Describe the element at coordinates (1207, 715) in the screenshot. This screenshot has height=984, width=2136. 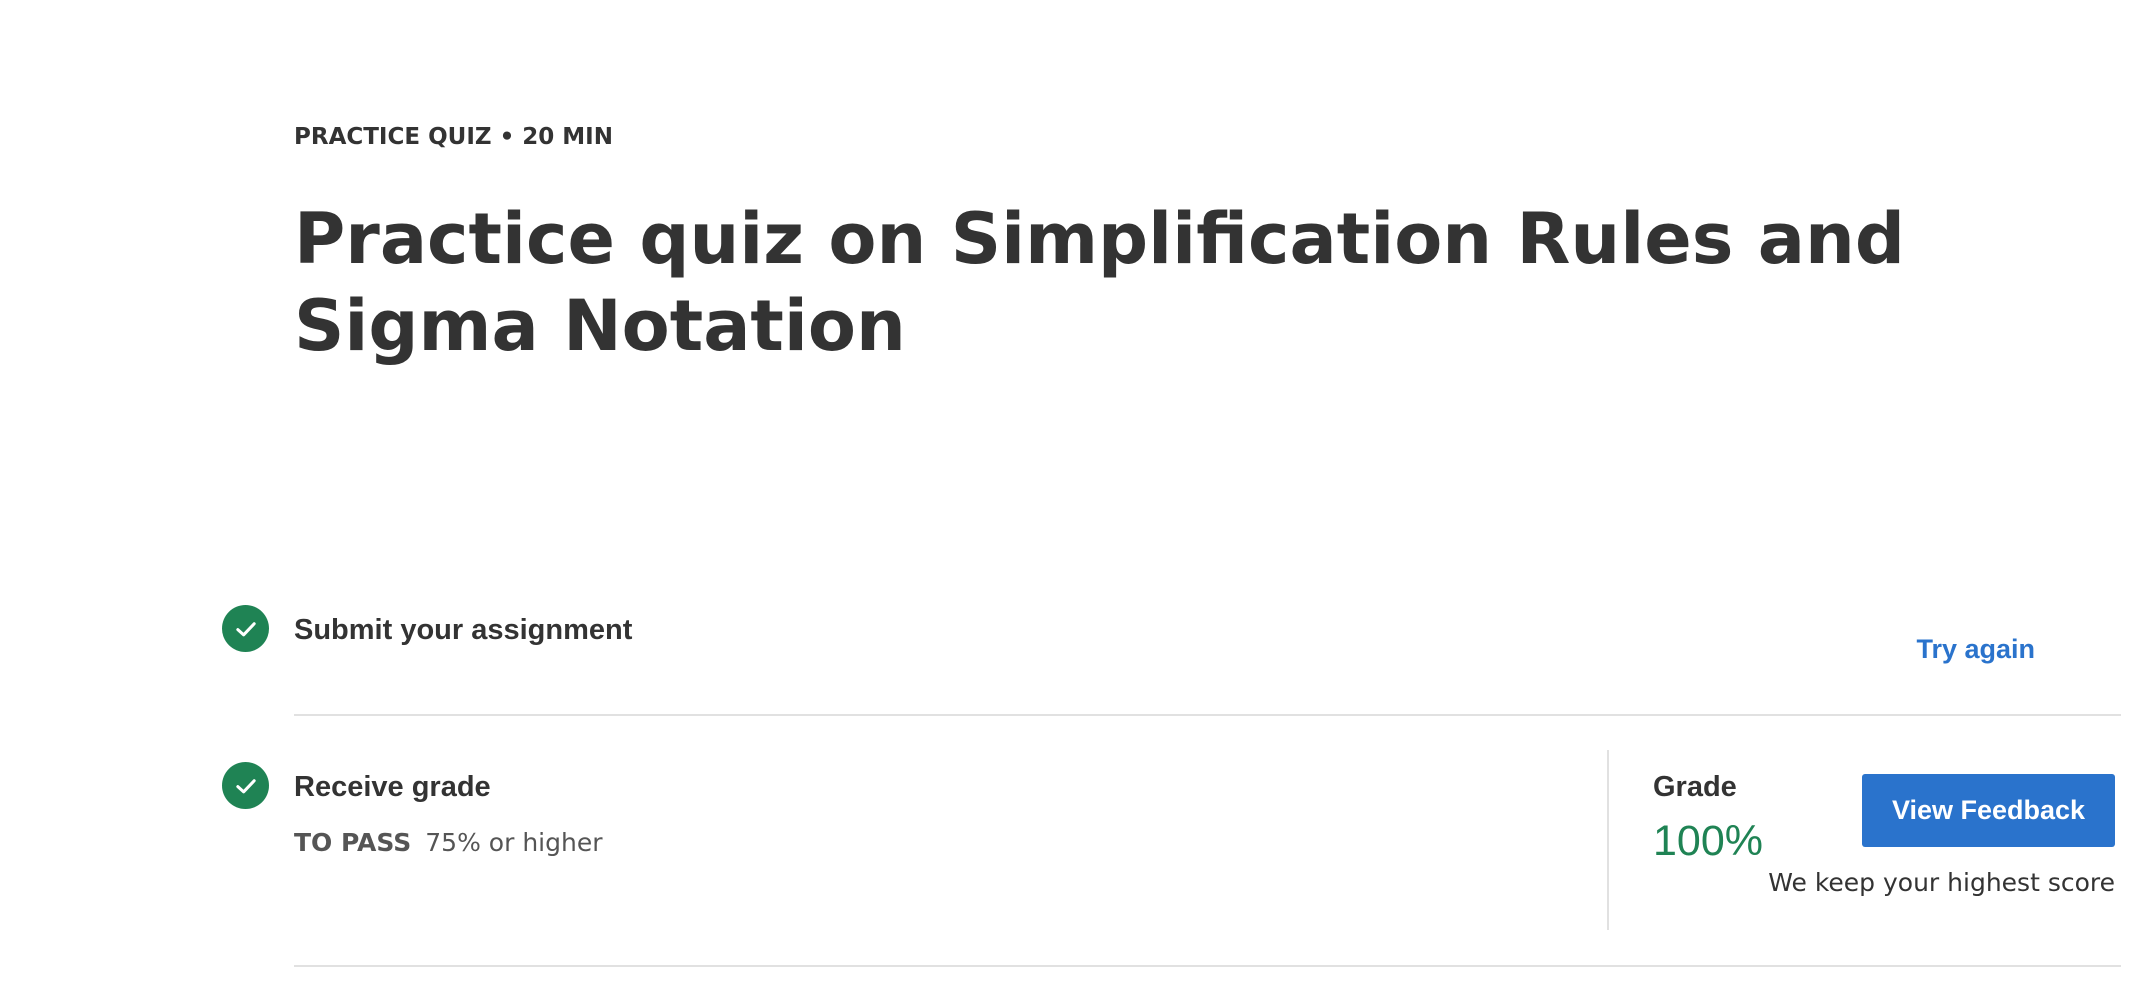
I see `step-divider` at that location.